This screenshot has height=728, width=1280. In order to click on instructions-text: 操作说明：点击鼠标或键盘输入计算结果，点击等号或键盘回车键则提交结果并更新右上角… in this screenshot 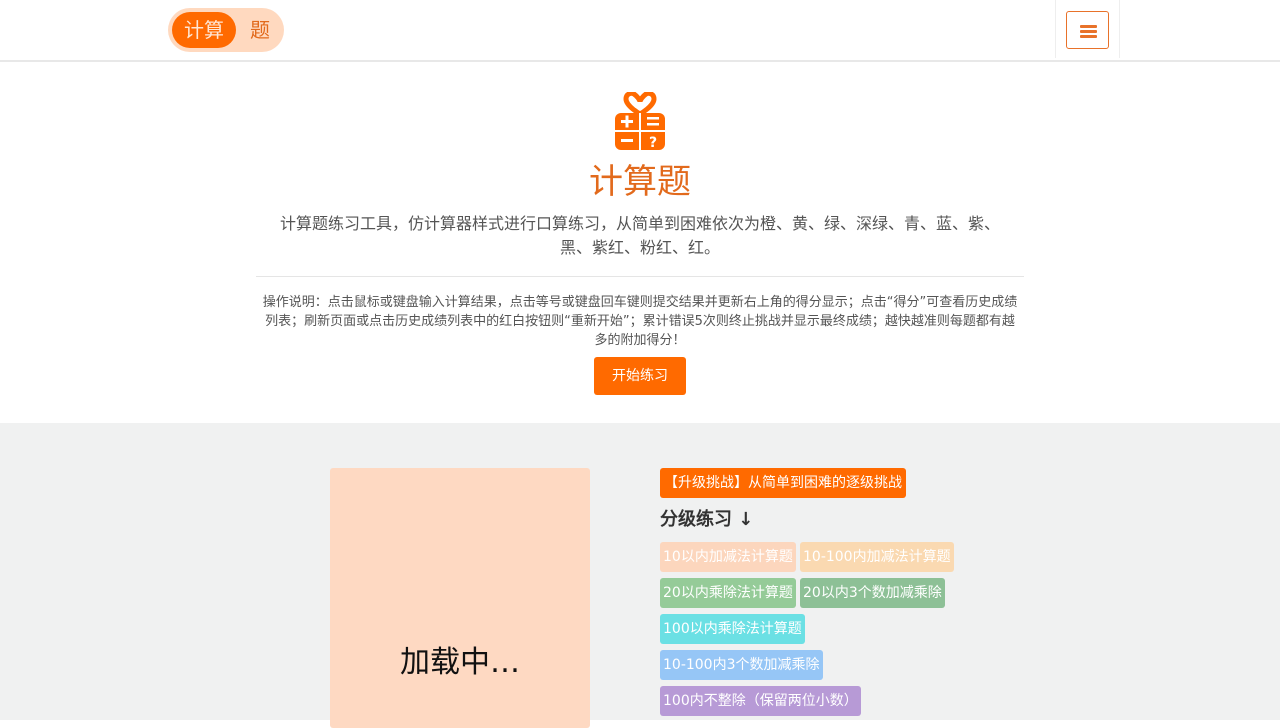, I will do `click(640, 321)`.